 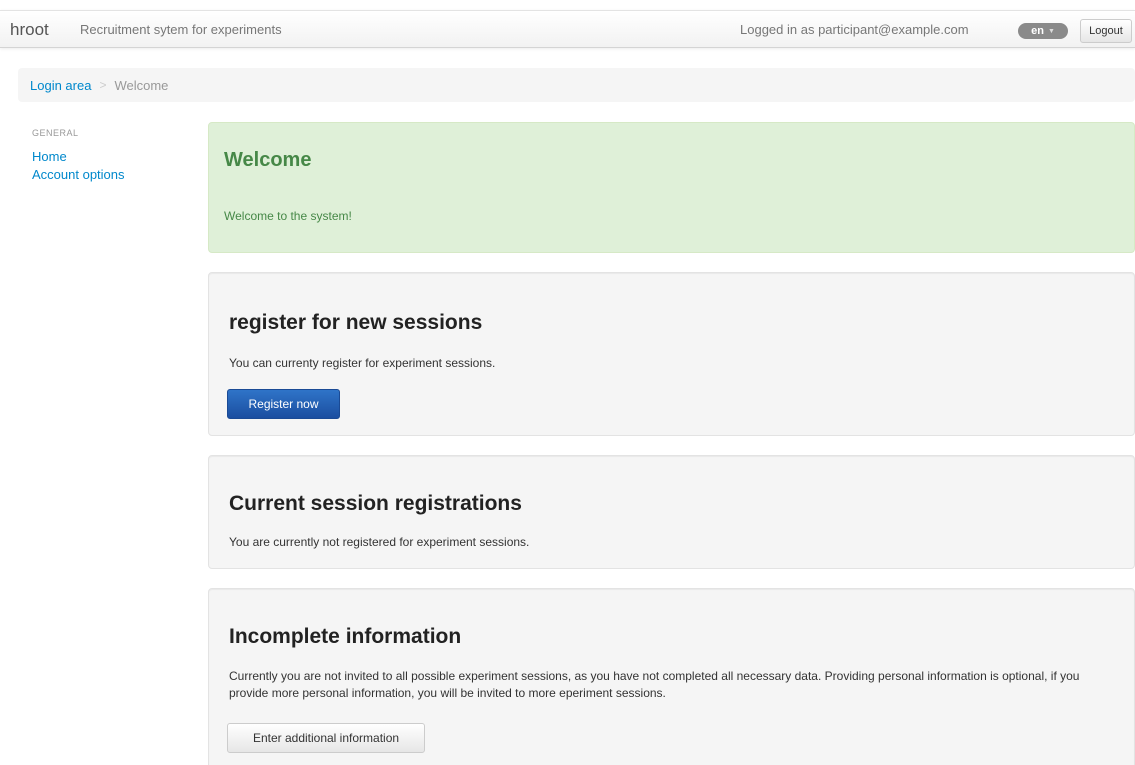 I want to click on welcome-message: Welcome to the system!, so click(x=288, y=216).